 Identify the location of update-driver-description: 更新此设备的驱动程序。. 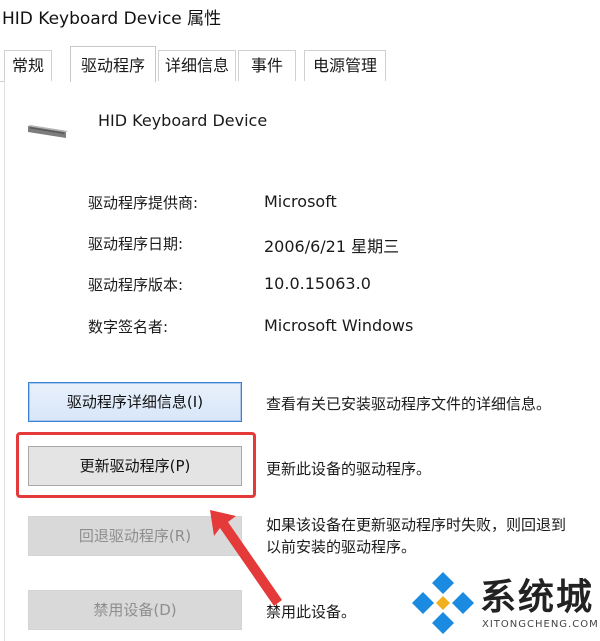
(349, 469).